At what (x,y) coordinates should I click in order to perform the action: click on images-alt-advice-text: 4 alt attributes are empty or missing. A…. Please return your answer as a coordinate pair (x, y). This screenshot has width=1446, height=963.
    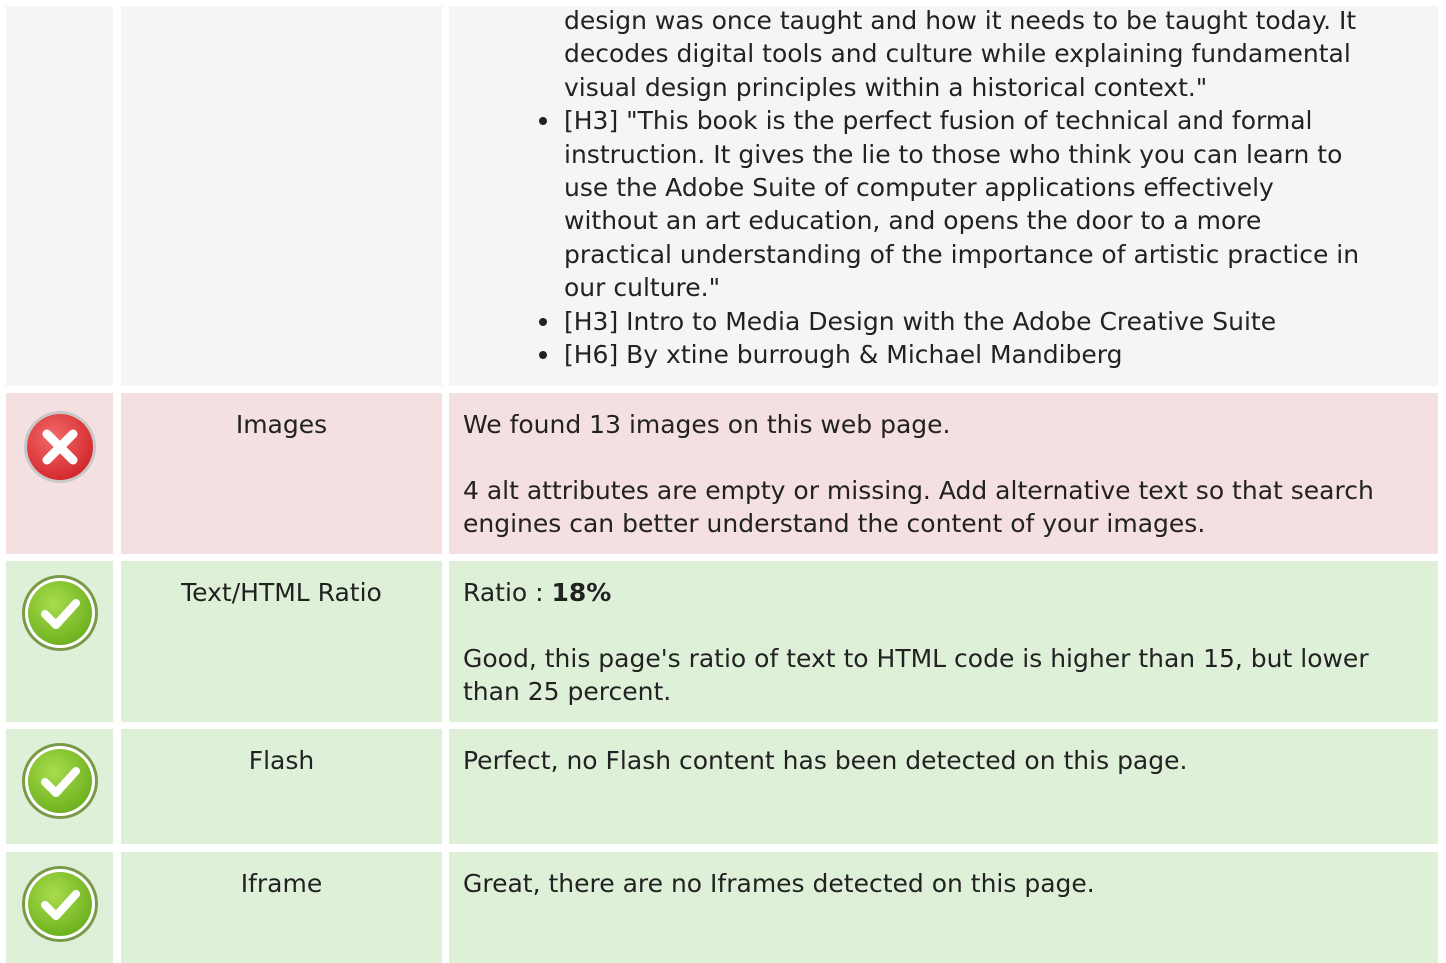
    Looking at the image, I should click on (918, 507).